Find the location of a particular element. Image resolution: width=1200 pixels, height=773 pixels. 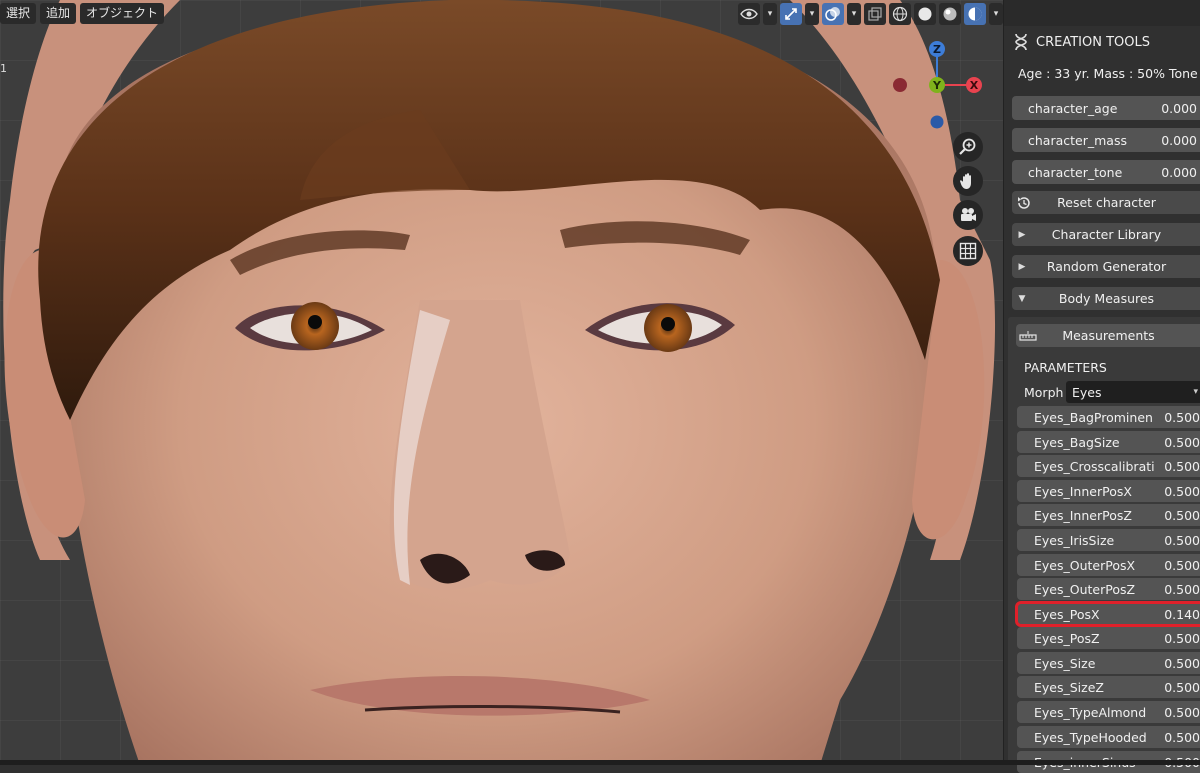

panel-title: CREATION TOOLS is located at coordinates (1093, 42).